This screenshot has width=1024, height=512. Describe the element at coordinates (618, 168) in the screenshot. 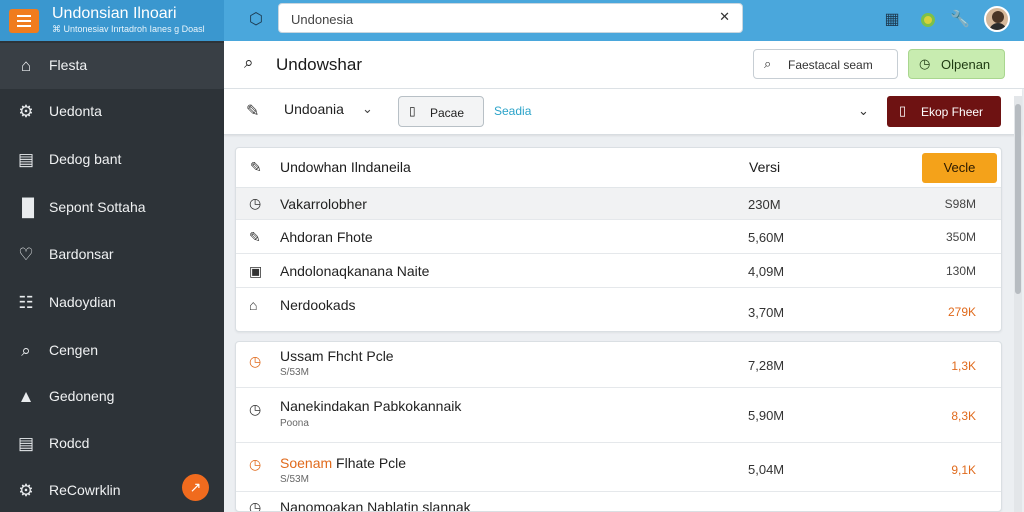

I see `table-header: ✎ Undowhan Ilndaneila Versi Vecle` at that location.